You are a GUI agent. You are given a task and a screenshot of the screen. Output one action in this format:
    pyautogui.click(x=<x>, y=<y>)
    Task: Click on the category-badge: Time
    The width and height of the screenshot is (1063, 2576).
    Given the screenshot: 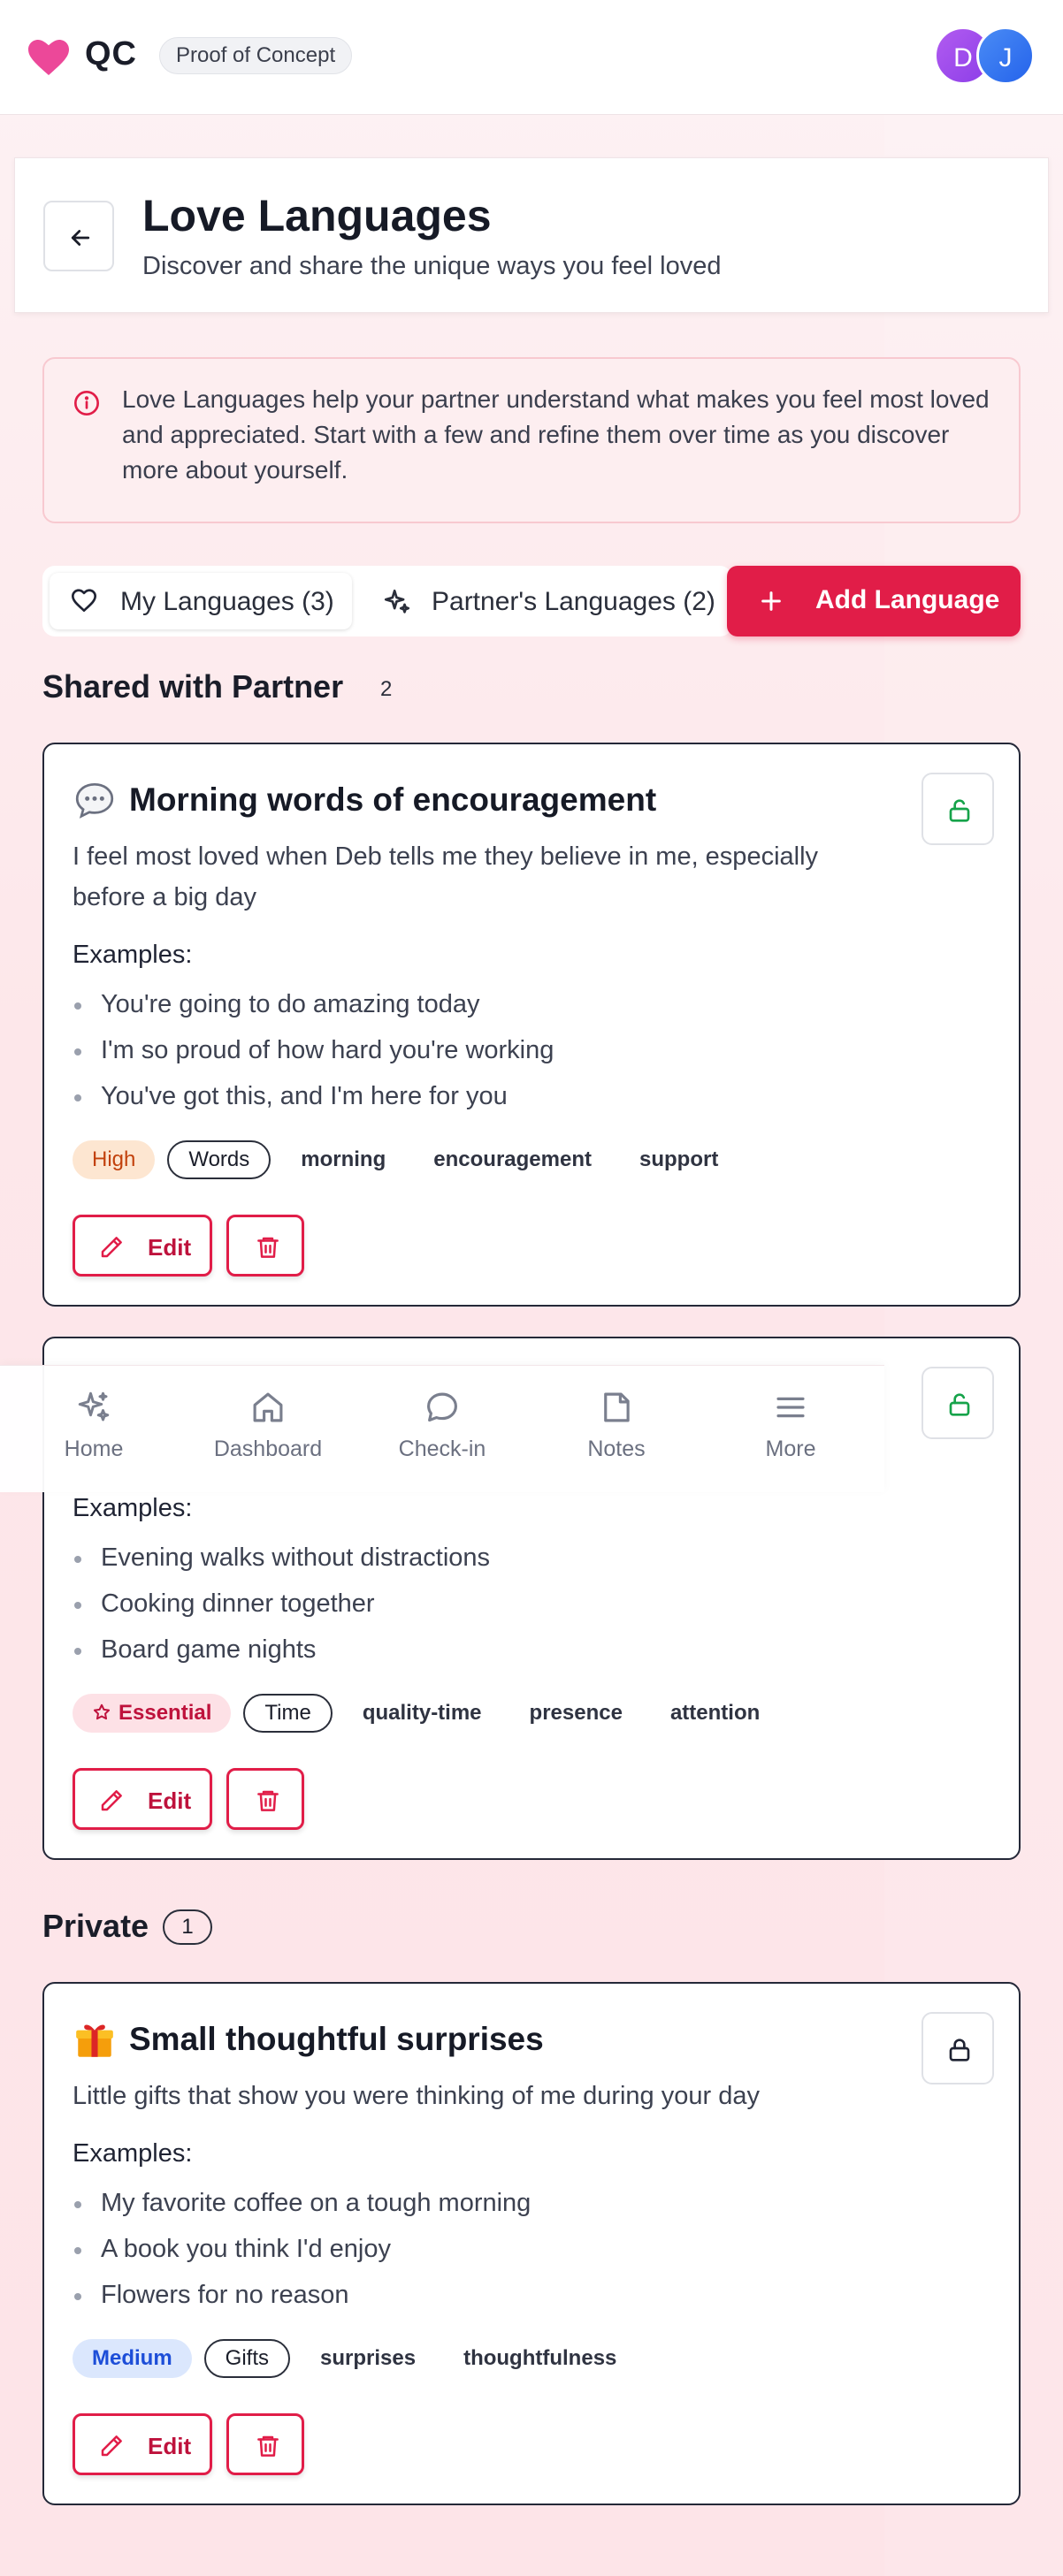 What is the action you would take?
    pyautogui.click(x=288, y=1713)
    